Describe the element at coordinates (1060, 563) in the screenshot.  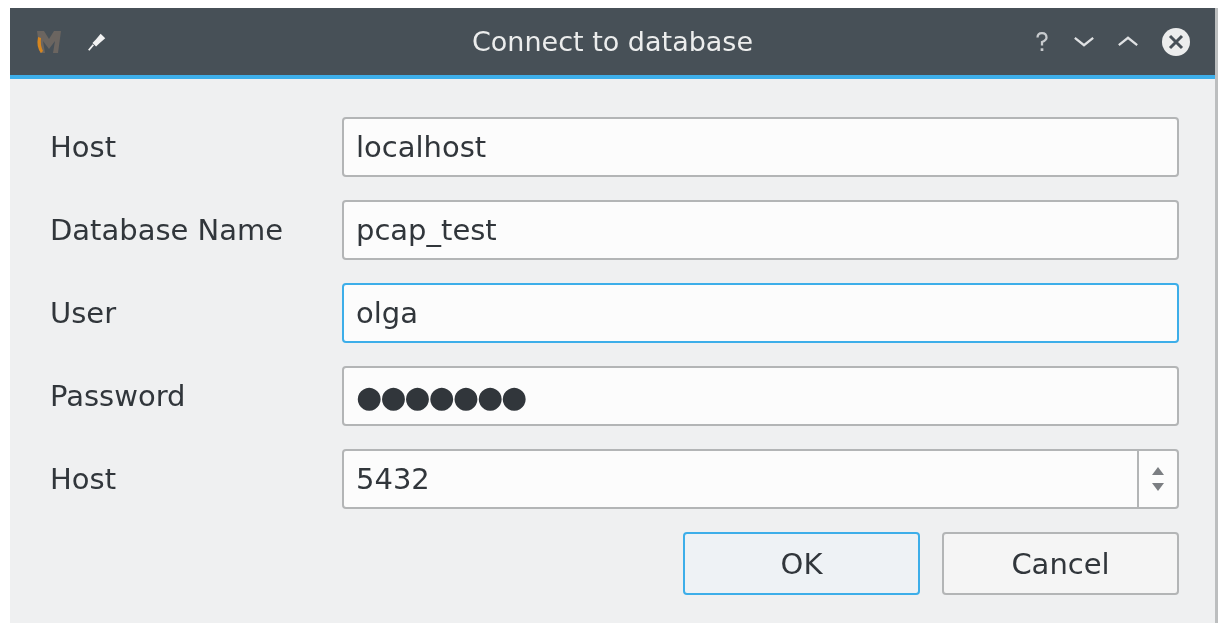
I see `dialog-button: Cancel` at that location.